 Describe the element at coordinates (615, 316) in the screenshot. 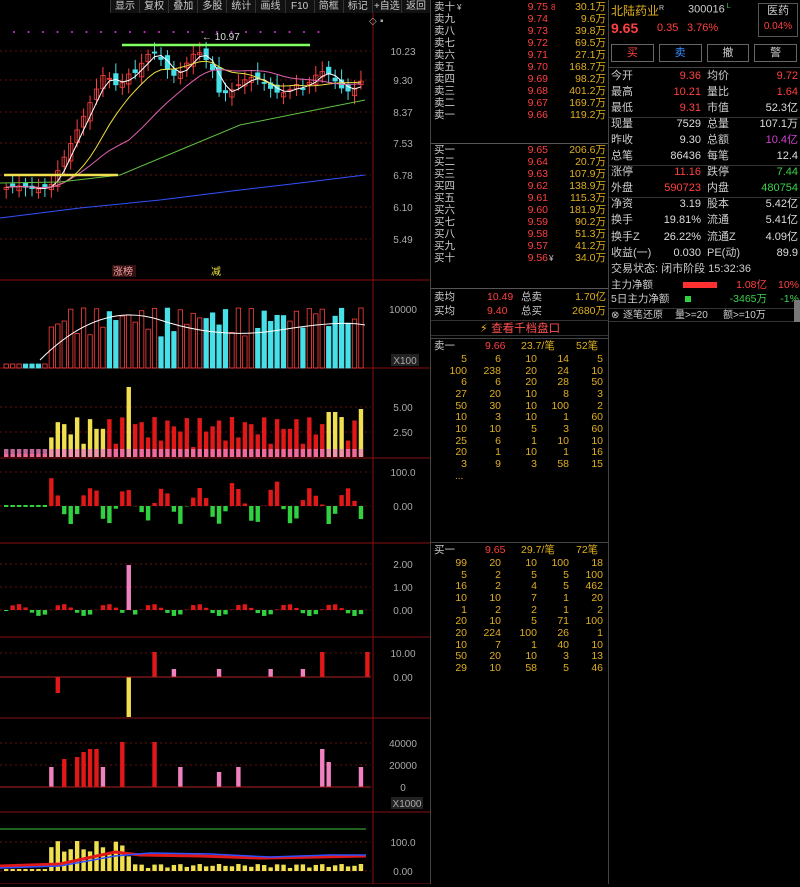

I see `expand-icon: ⊗` at that location.